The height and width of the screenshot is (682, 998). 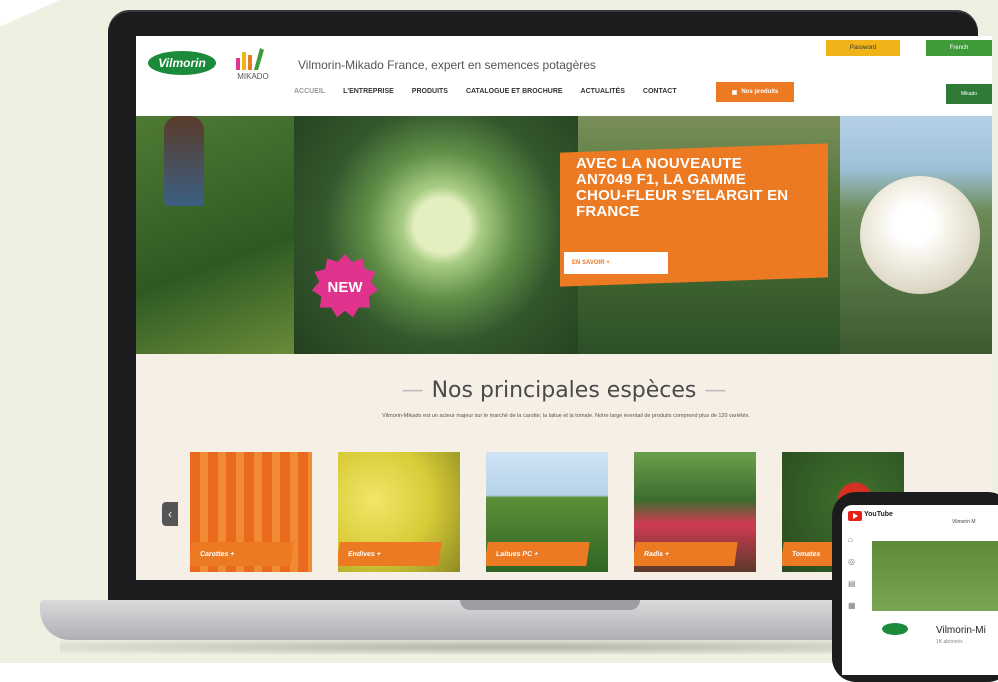 What do you see at coordinates (182, 63) in the screenshot?
I see `vilmorin-logo: Vilmorin` at bounding box center [182, 63].